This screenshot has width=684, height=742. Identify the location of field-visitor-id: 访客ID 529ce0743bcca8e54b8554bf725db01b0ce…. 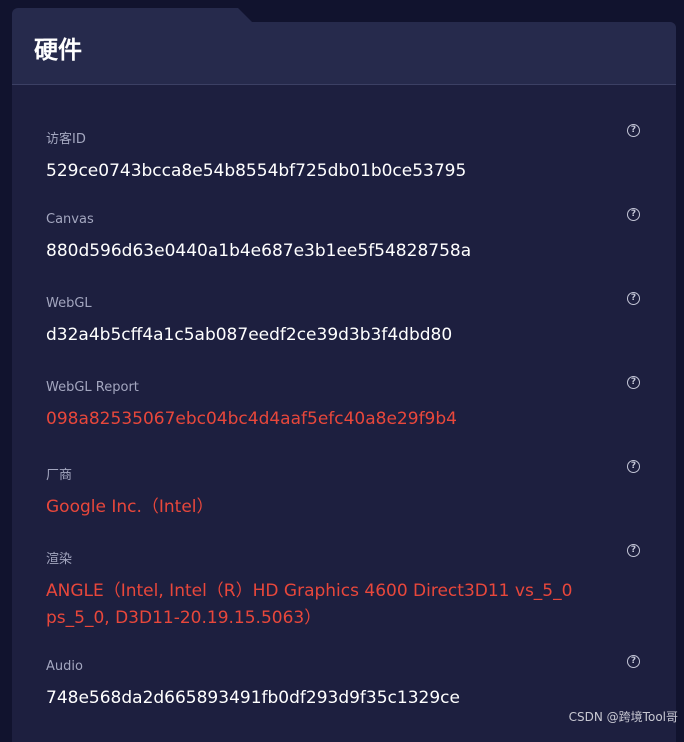
(346, 154).